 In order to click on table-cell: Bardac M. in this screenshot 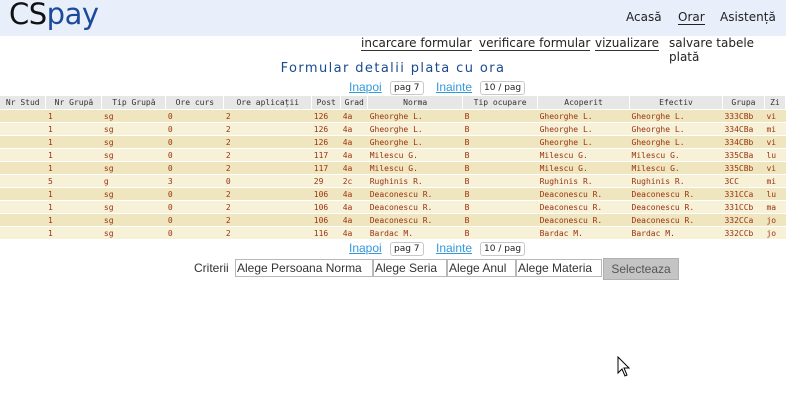, I will do `click(583, 232)`.